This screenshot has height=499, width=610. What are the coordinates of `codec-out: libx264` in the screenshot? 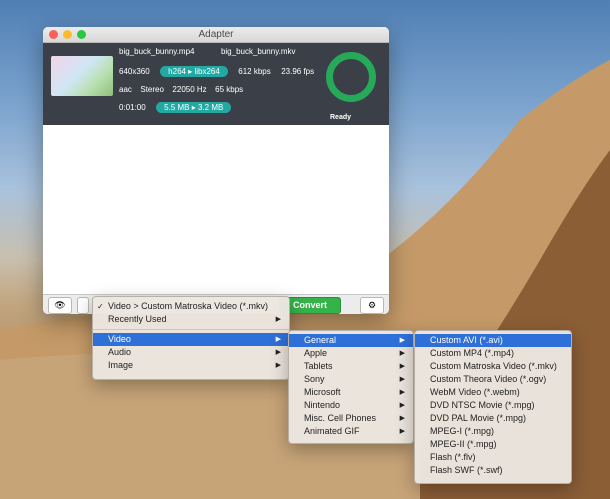 It's located at (207, 71).